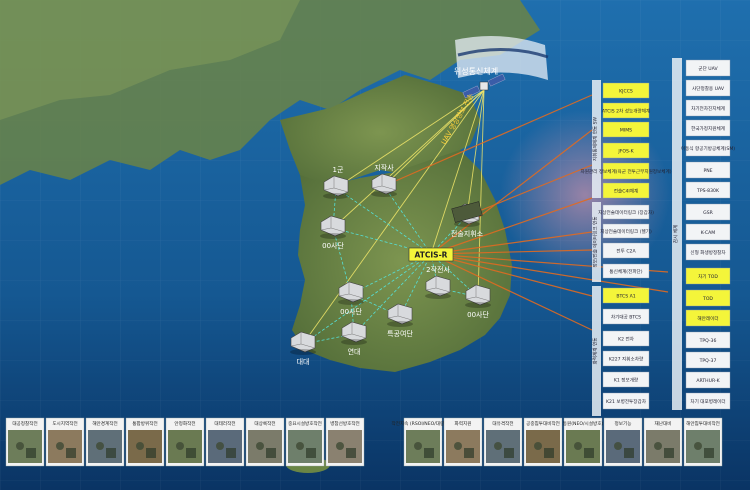  Describe the element at coordinates (345, 442) in the screenshot. I see `operation-thumbnail: 병참선방호작전` at that location.